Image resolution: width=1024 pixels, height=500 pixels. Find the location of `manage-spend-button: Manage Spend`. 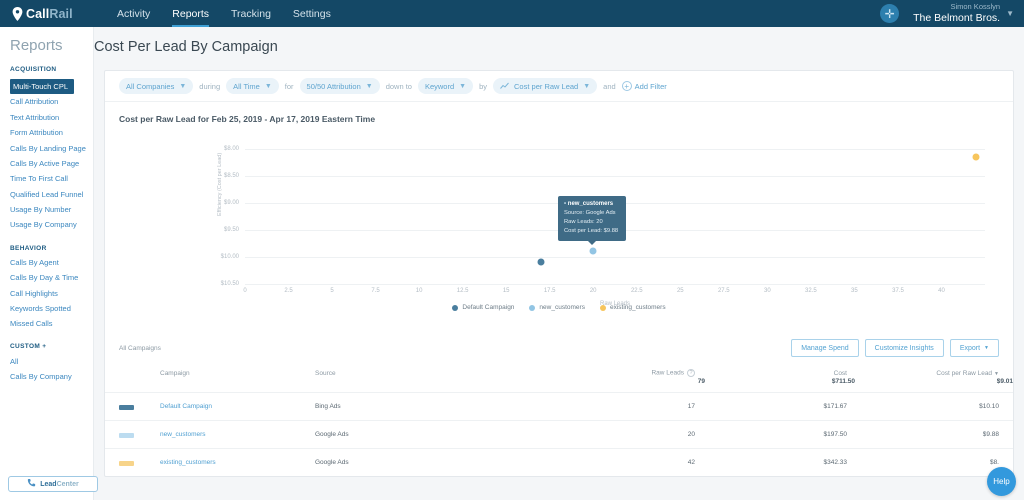

manage-spend-button: Manage Spend is located at coordinates (825, 348).